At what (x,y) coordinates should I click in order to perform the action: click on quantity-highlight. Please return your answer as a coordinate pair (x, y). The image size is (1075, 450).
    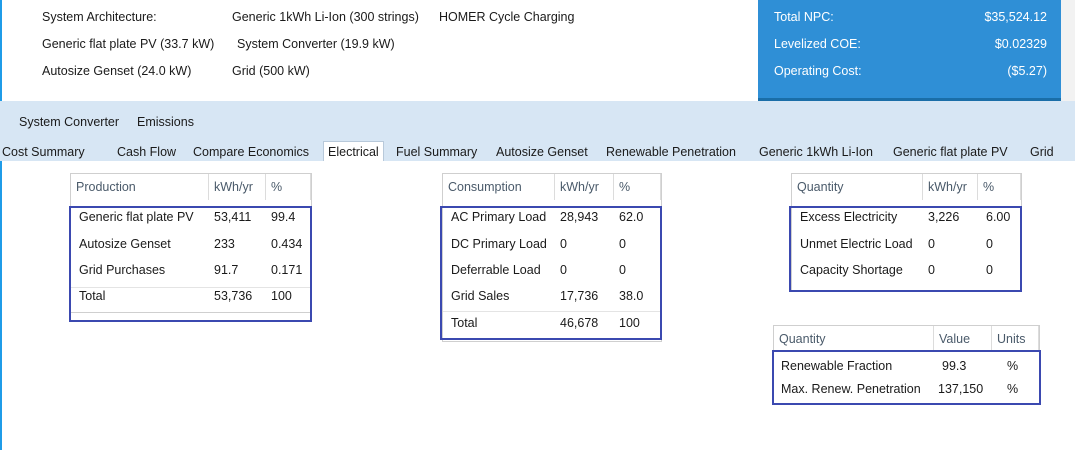
    Looking at the image, I should click on (905, 249).